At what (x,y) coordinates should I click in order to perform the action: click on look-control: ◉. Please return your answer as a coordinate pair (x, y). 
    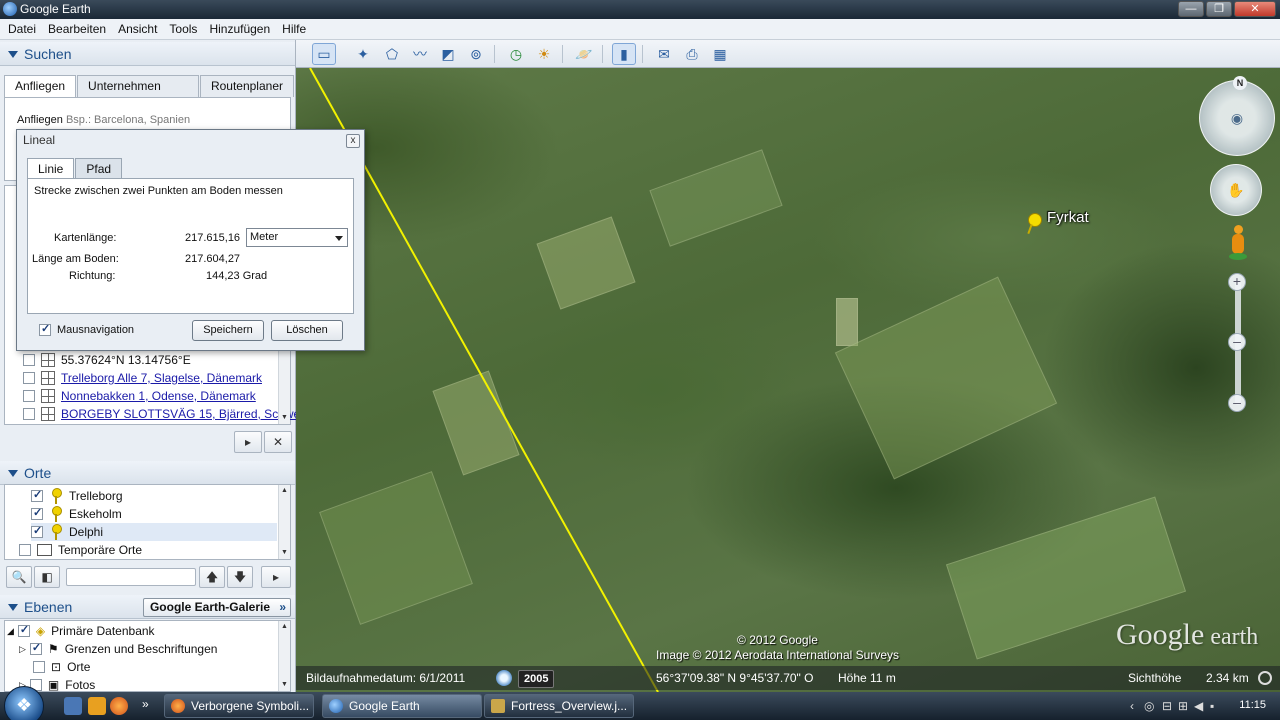
    Looking at the image, I should click on (1237, 118).